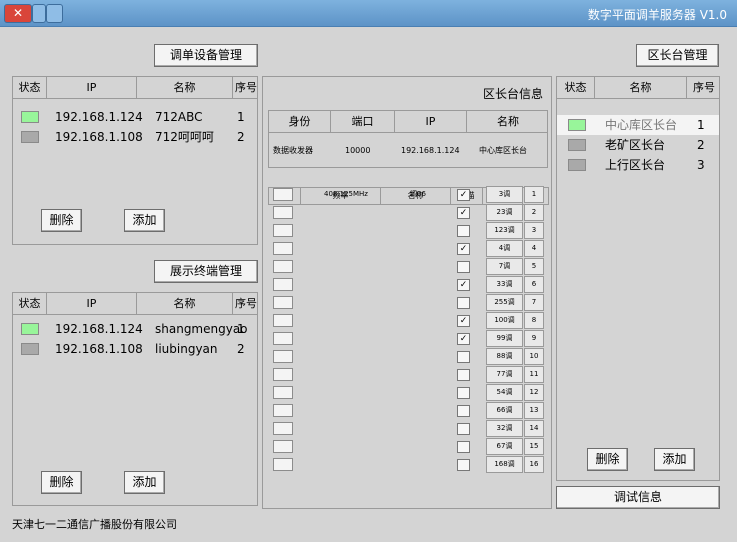  What do you see at coordinates (534, 248) in the screenshot?
I see `channel-no: 4` at bounding box center [534, 248].